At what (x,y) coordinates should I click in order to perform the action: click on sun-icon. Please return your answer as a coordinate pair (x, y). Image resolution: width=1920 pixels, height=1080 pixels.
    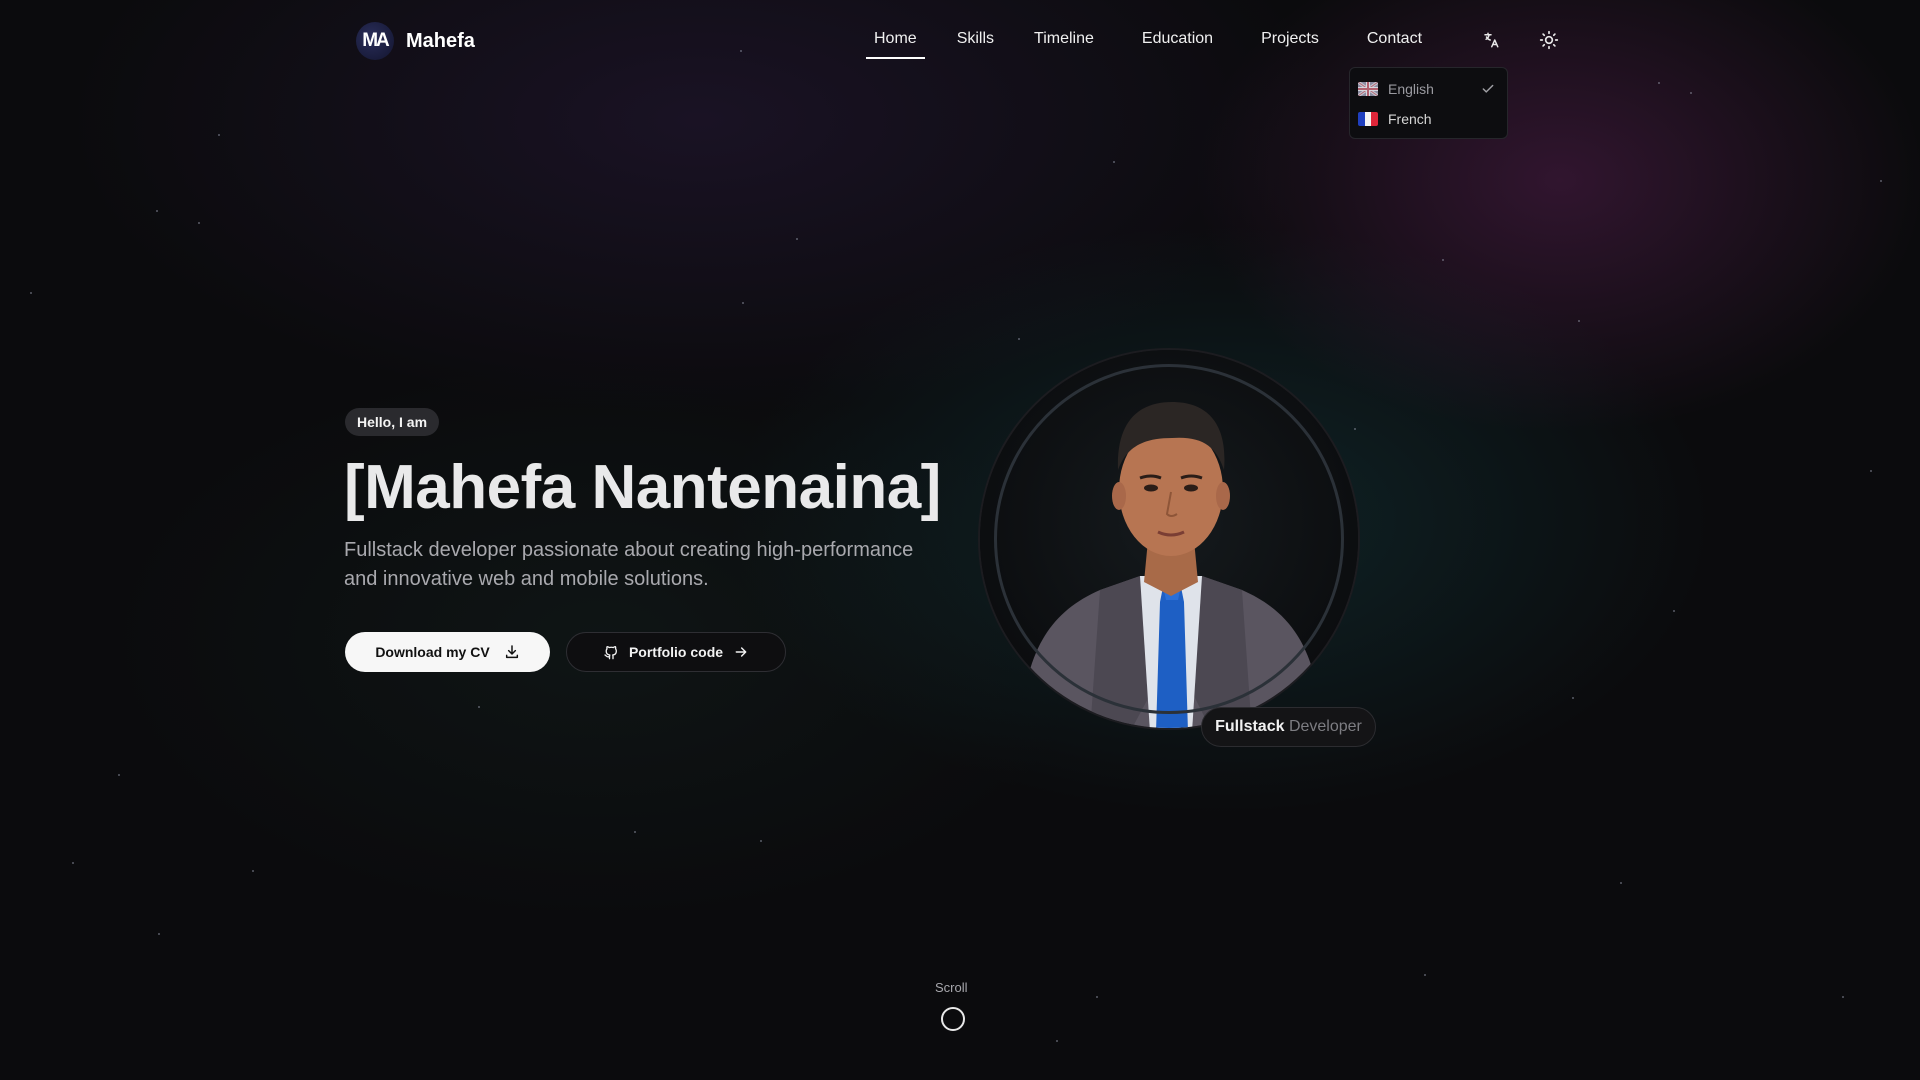
    Looking at the image, I should click on (1549, 40).